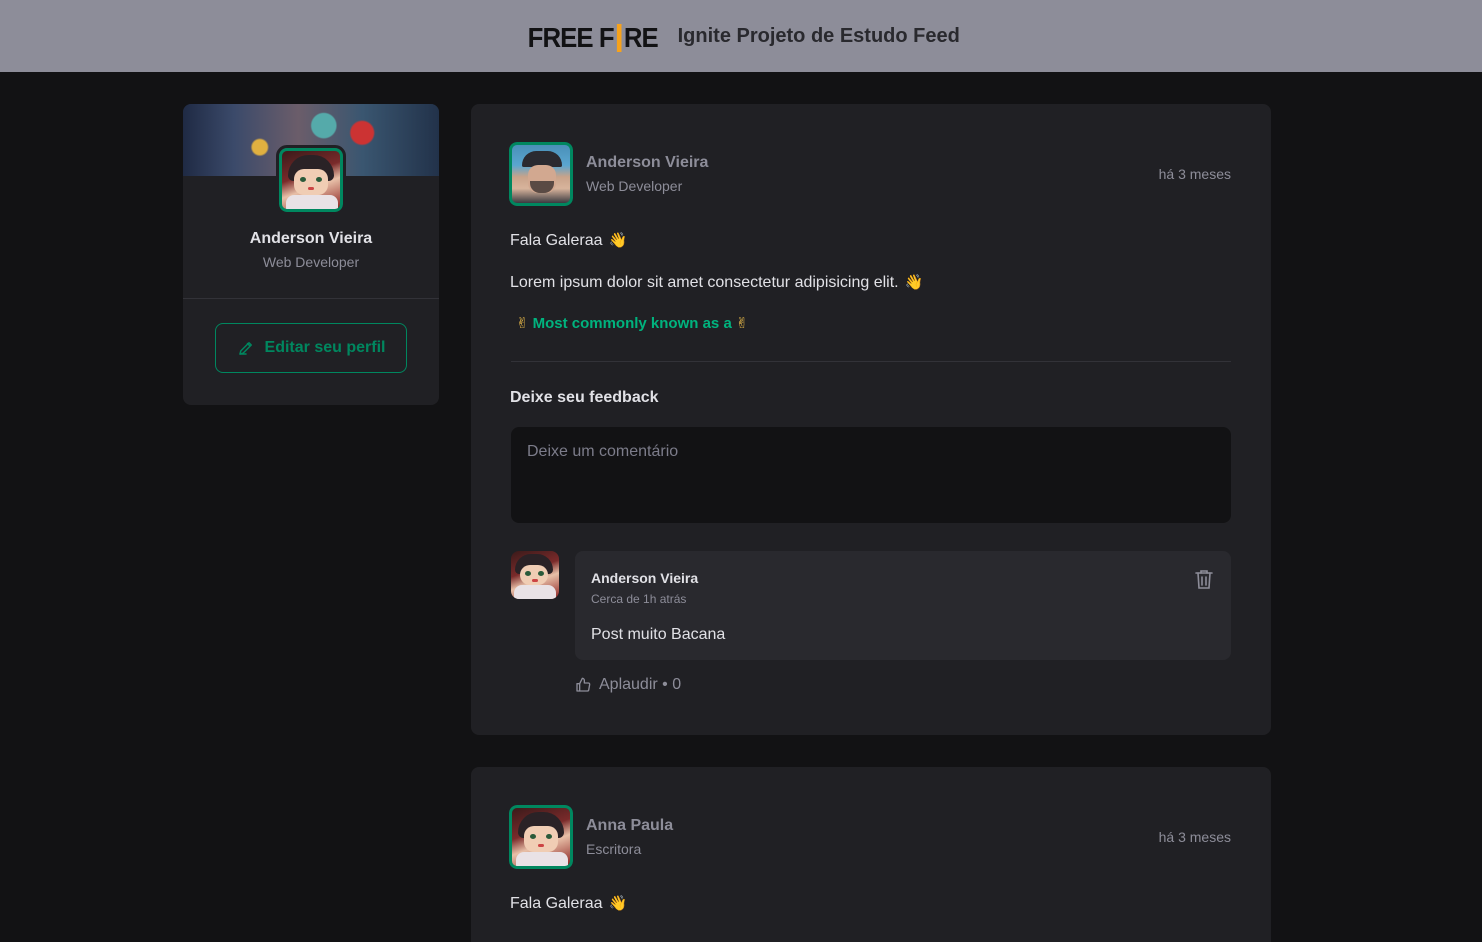  I want to click on pencil-icon, so click(245, 348).